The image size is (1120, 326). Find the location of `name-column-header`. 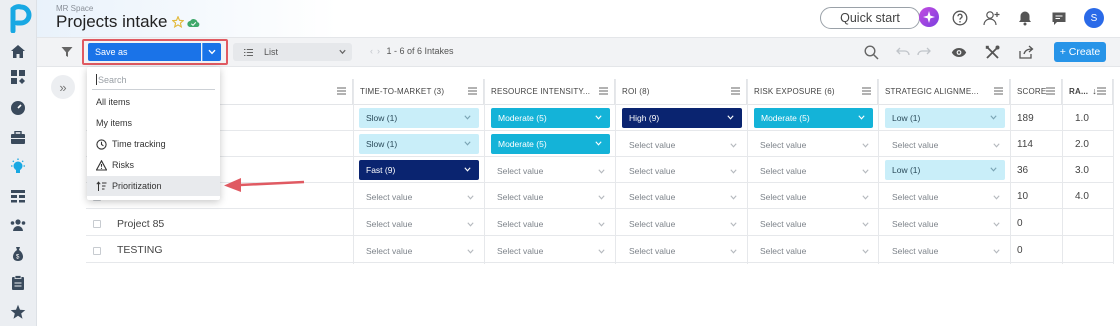

name-column-header is located at coordinates (286, 92).